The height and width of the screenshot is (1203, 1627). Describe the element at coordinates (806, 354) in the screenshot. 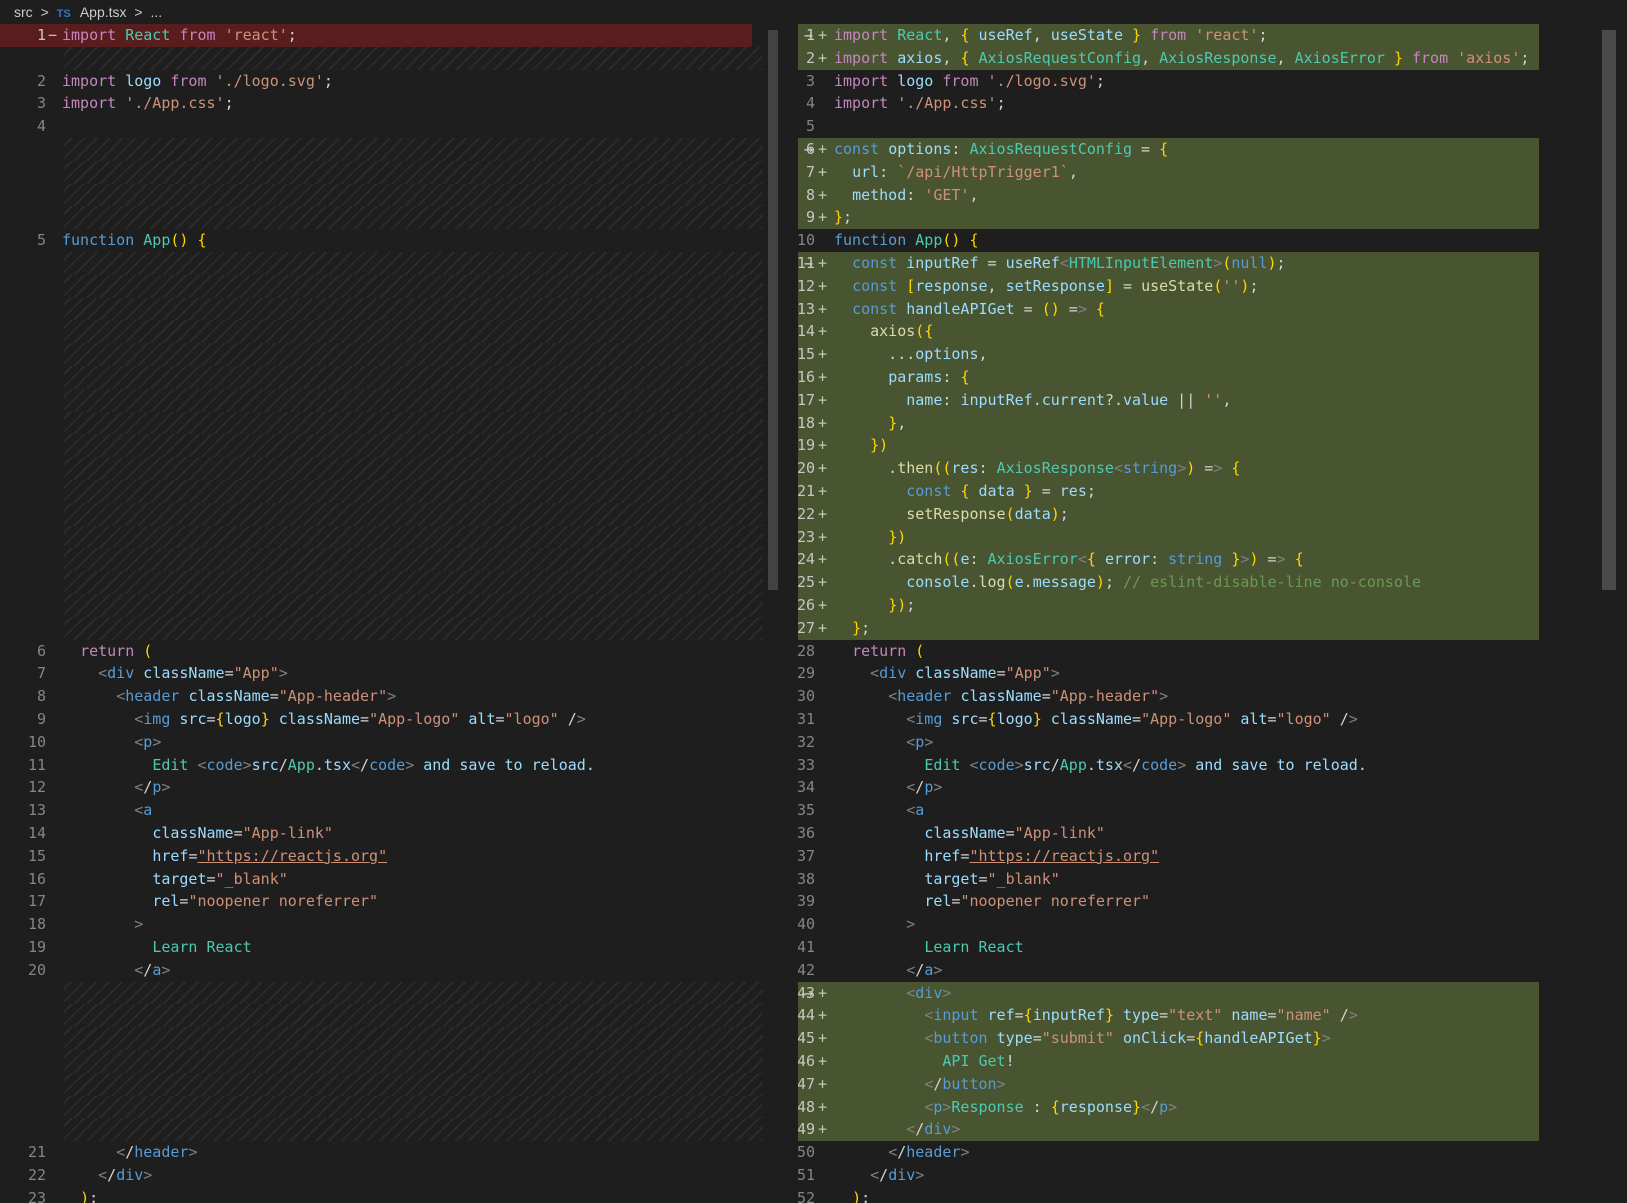

I see `line-number: 15` at that location.